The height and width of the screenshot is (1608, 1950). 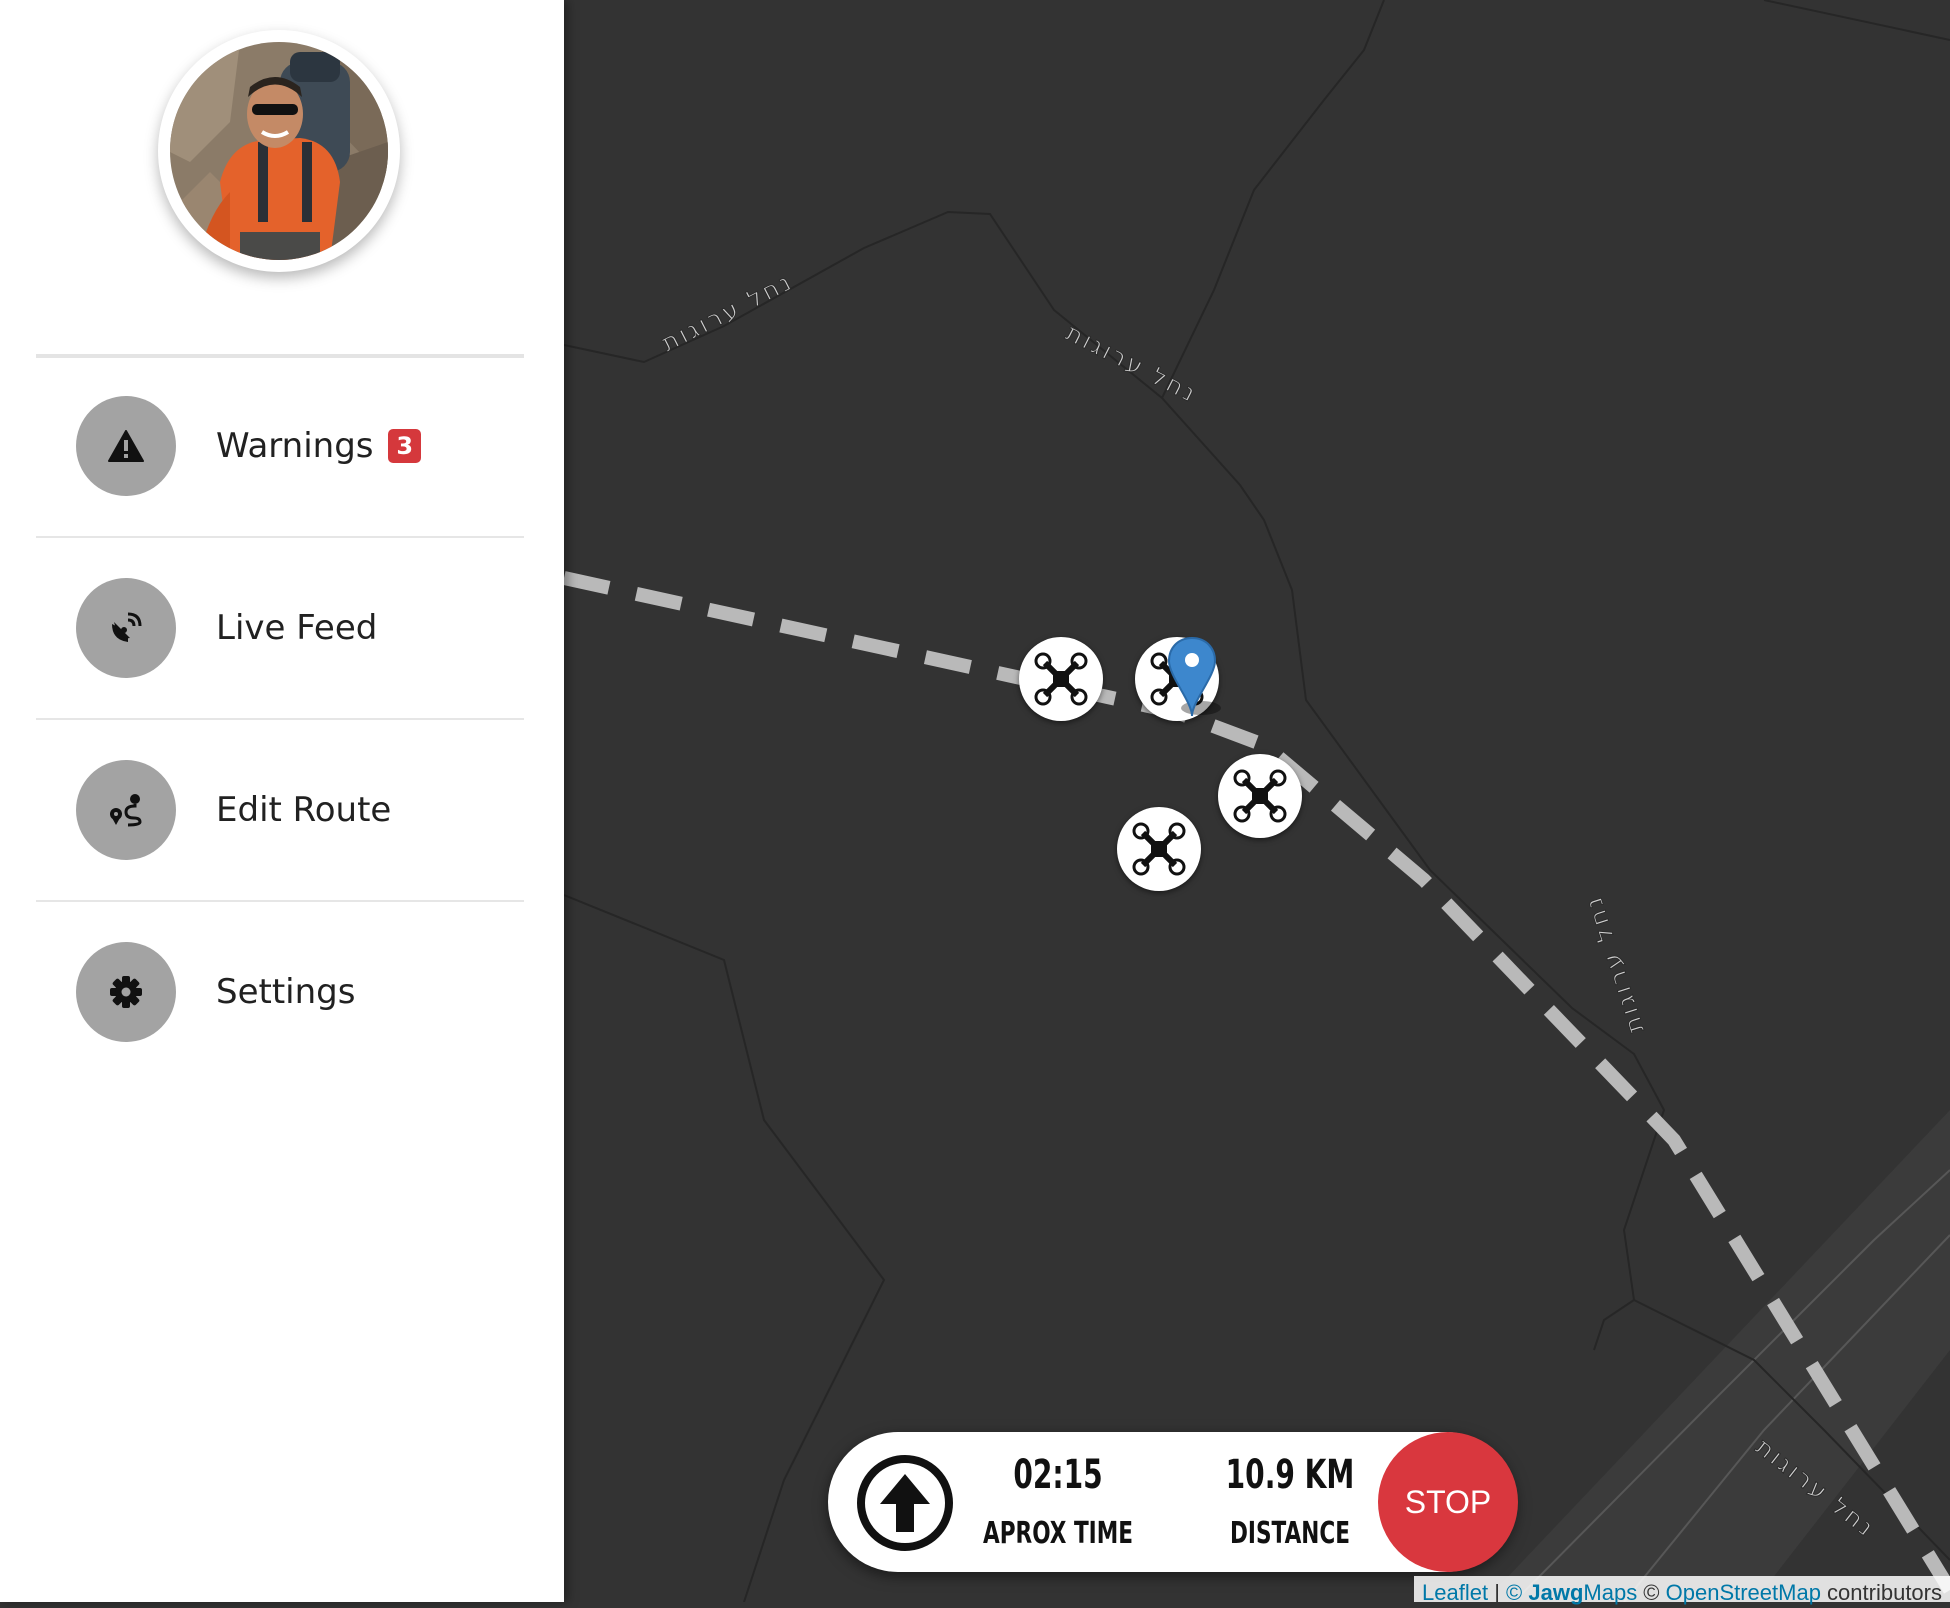 I want to click on avatar-photo, so click(x=279, y=151).